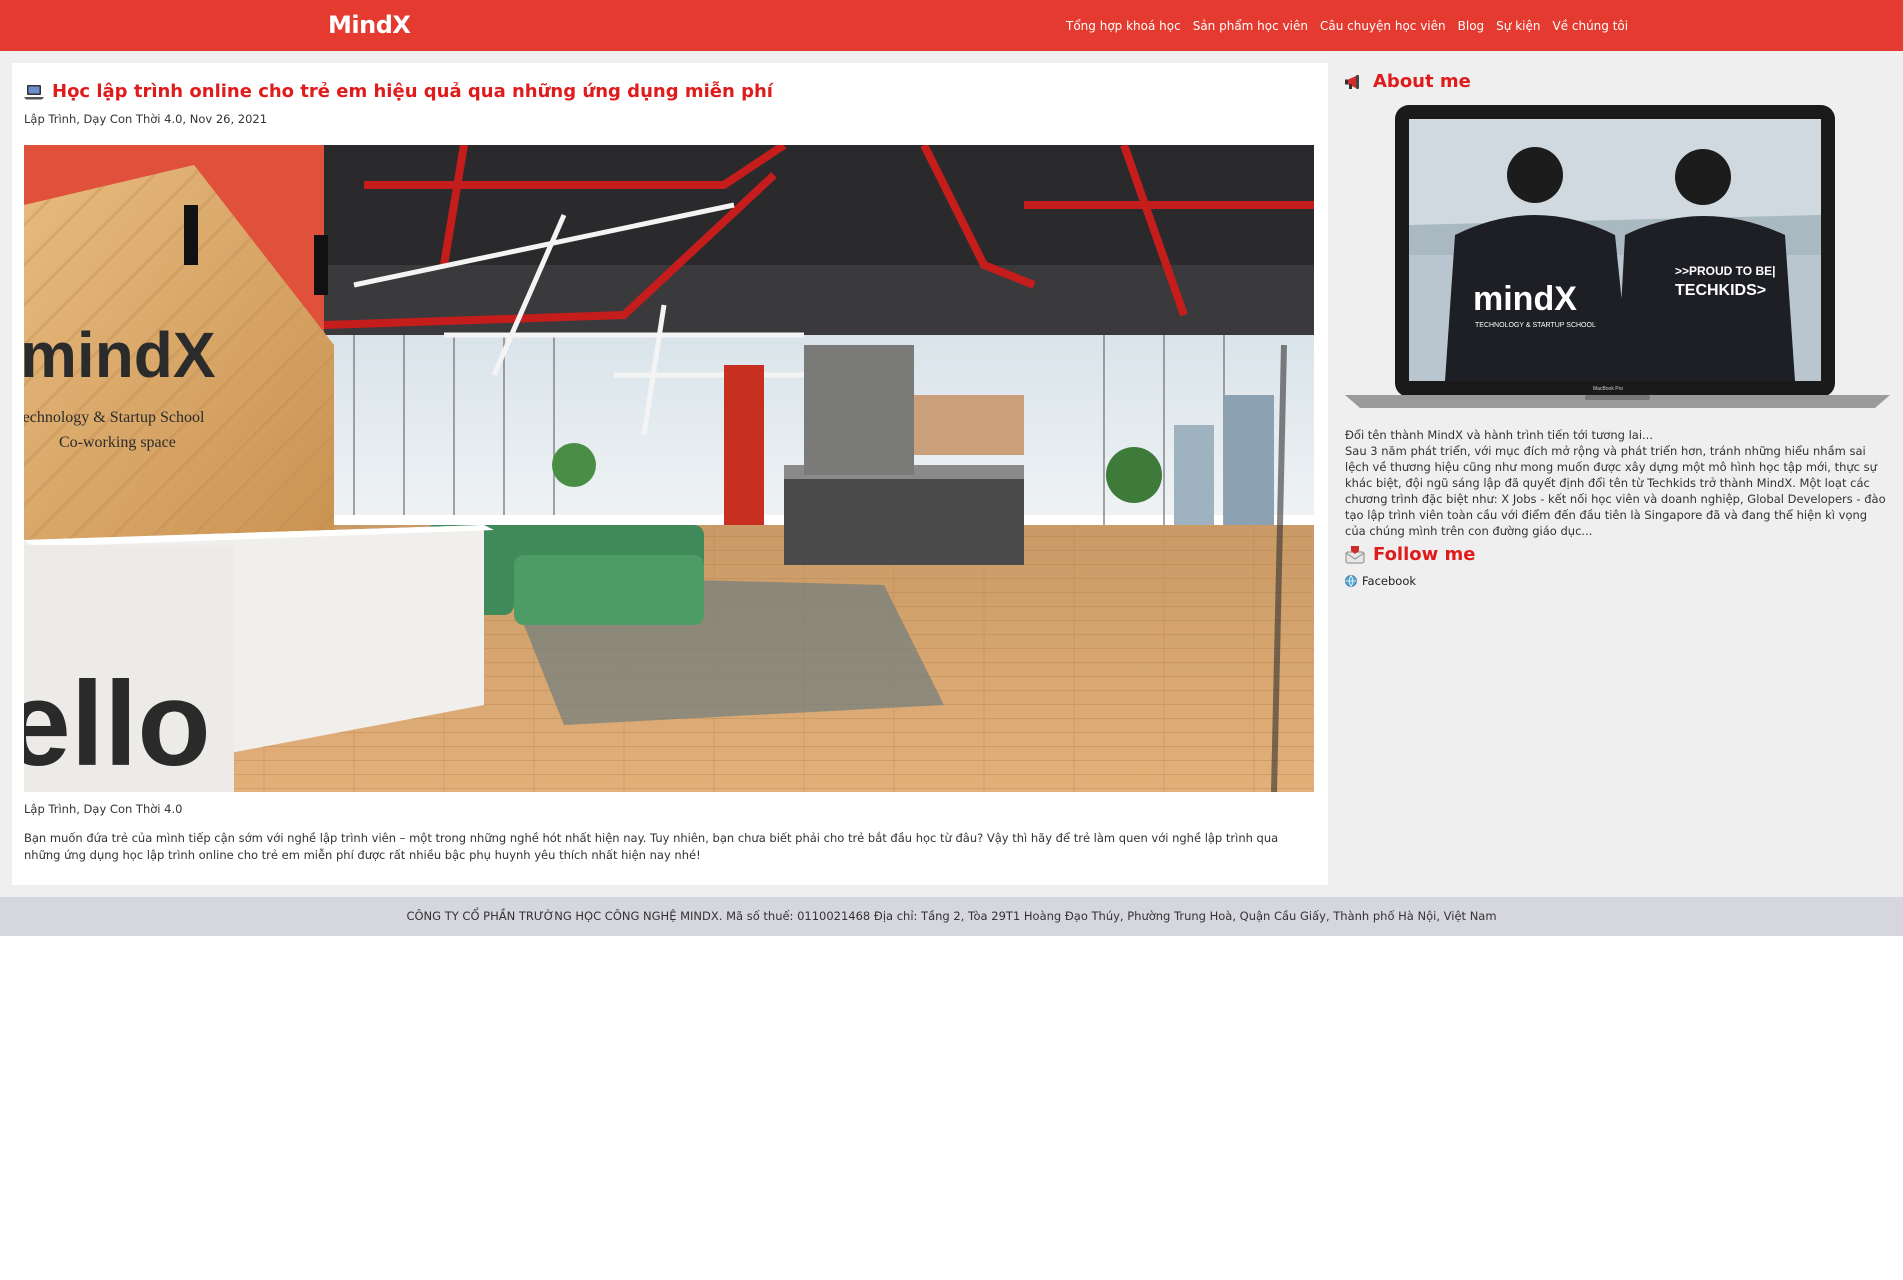 This screenshot has width=1903, height=1280. Describe the element at coordinates (1471, 27) in the screenshot. I see `nav-item-blog: Blog` at that location.